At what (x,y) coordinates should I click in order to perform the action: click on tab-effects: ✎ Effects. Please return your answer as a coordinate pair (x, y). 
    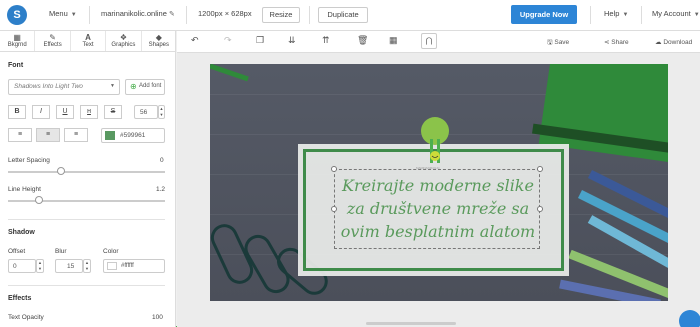
    Looking at the image, I should click on (53, 41).